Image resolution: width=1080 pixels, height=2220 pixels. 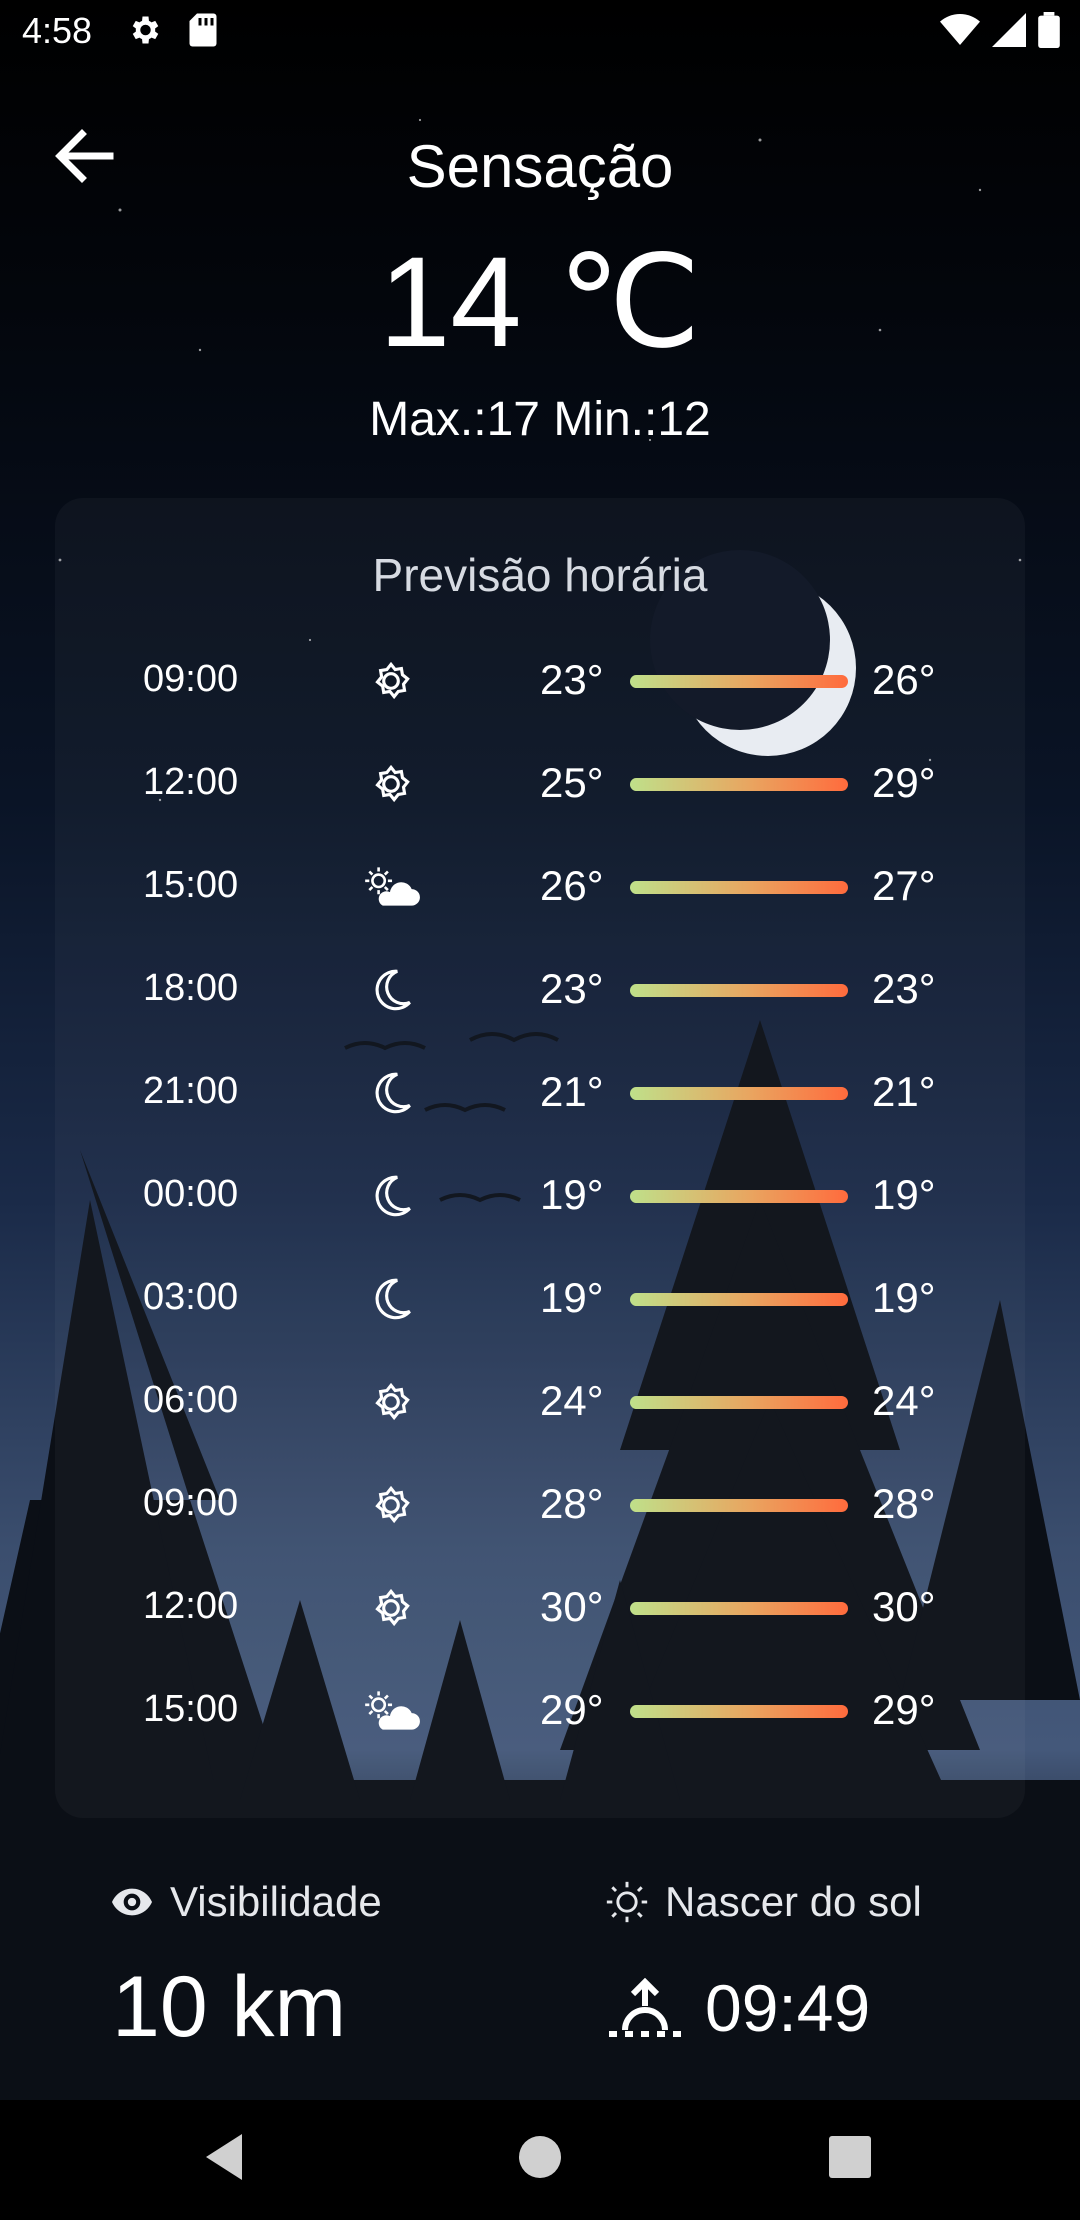 I want to click on low-temperature: 28°, so click(x=572, y=1503).